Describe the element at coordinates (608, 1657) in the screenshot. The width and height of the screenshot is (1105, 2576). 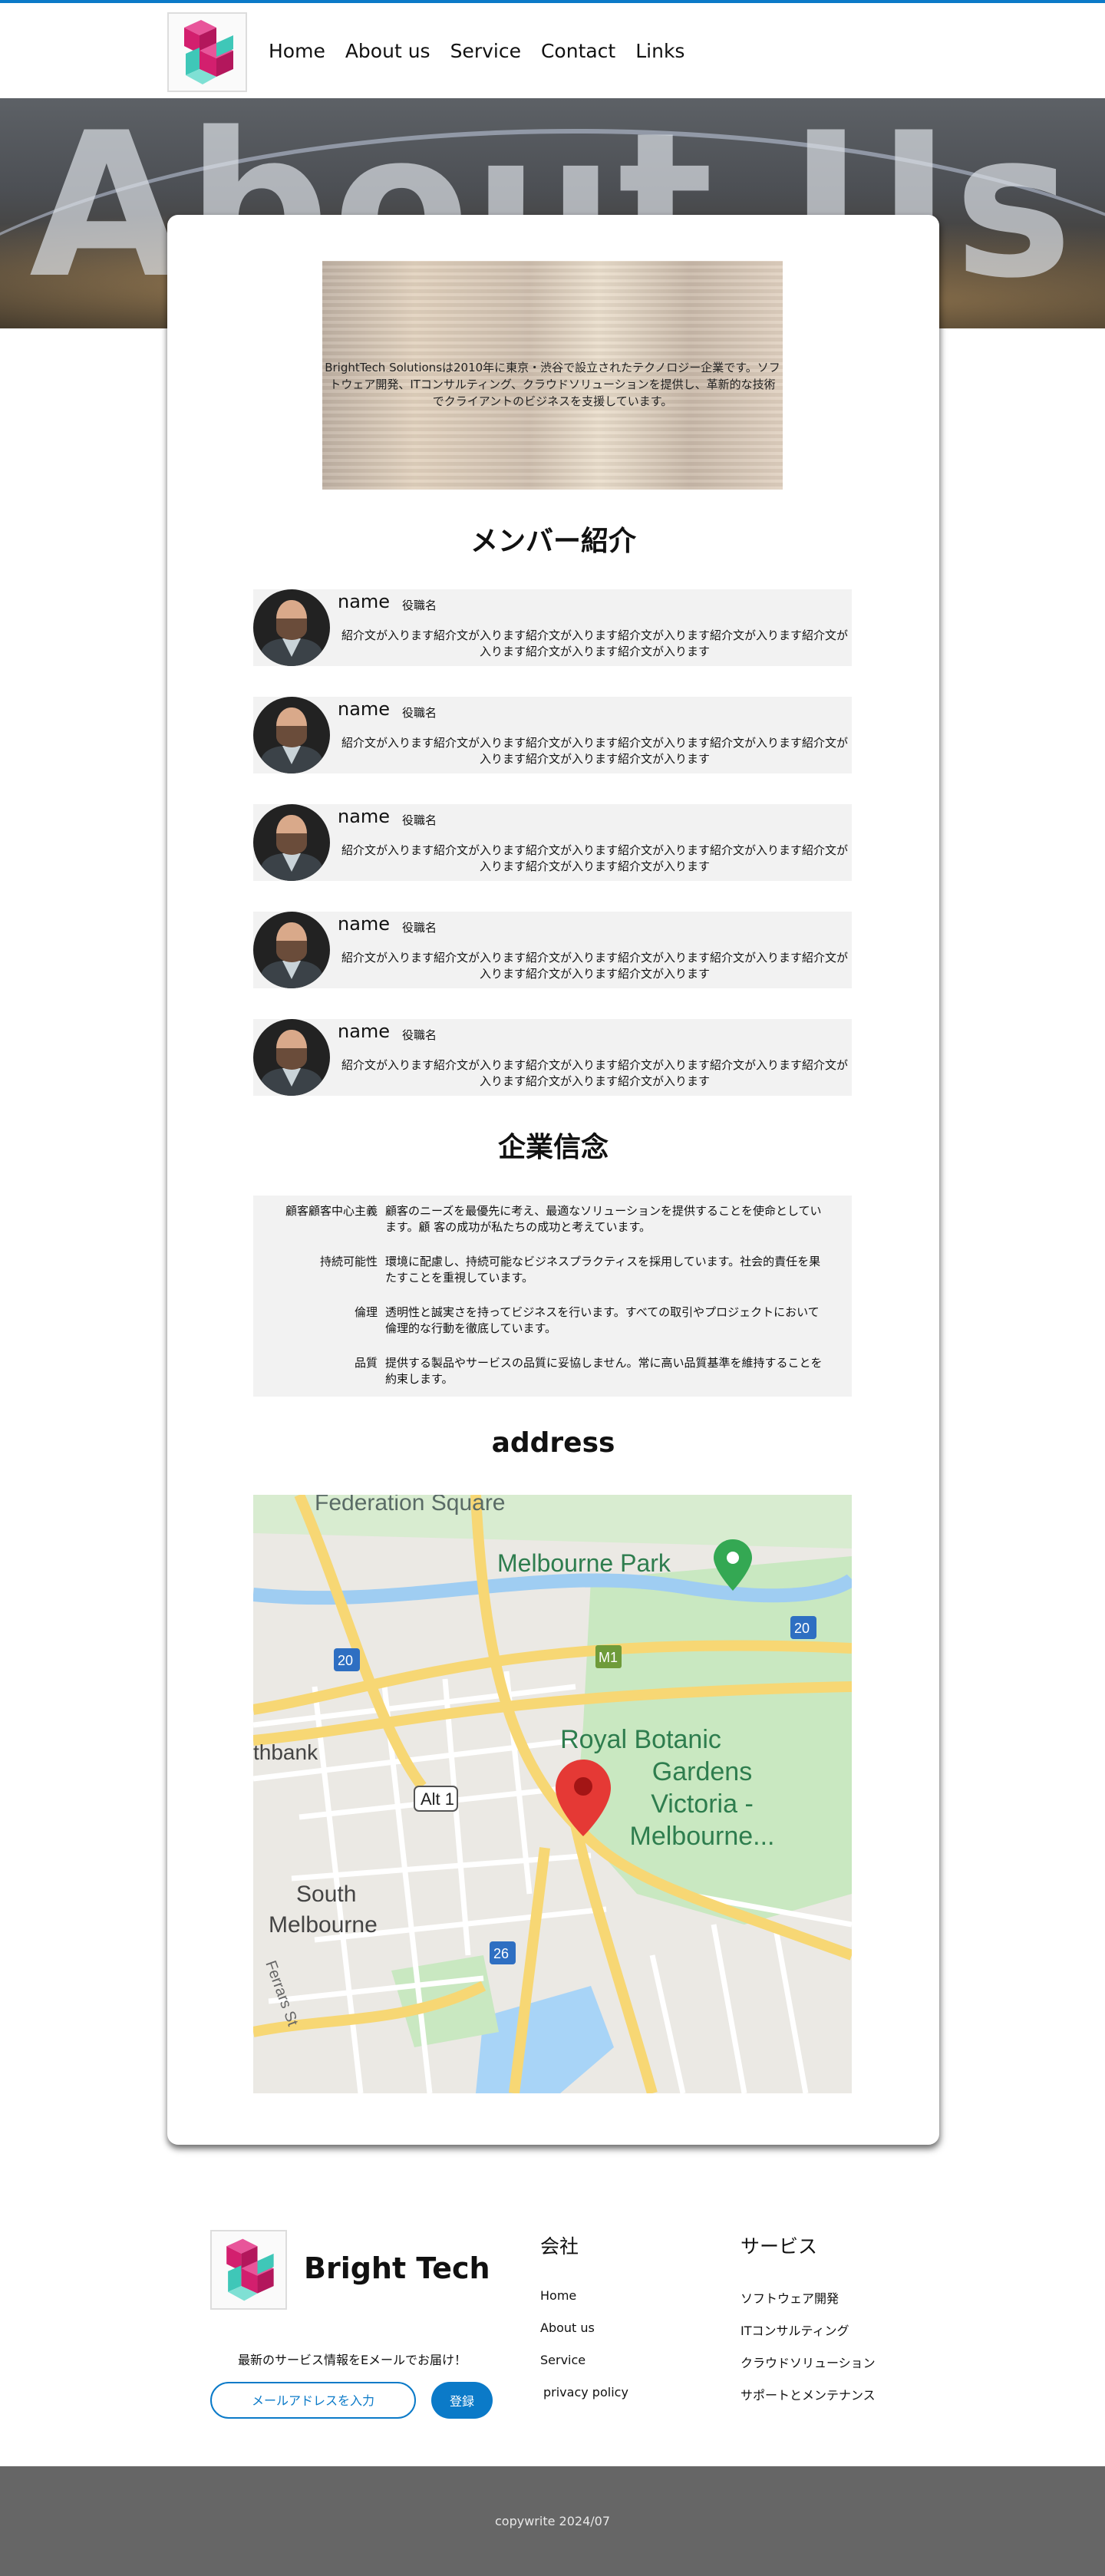
I see `map-shield-m1: M1` at that location.